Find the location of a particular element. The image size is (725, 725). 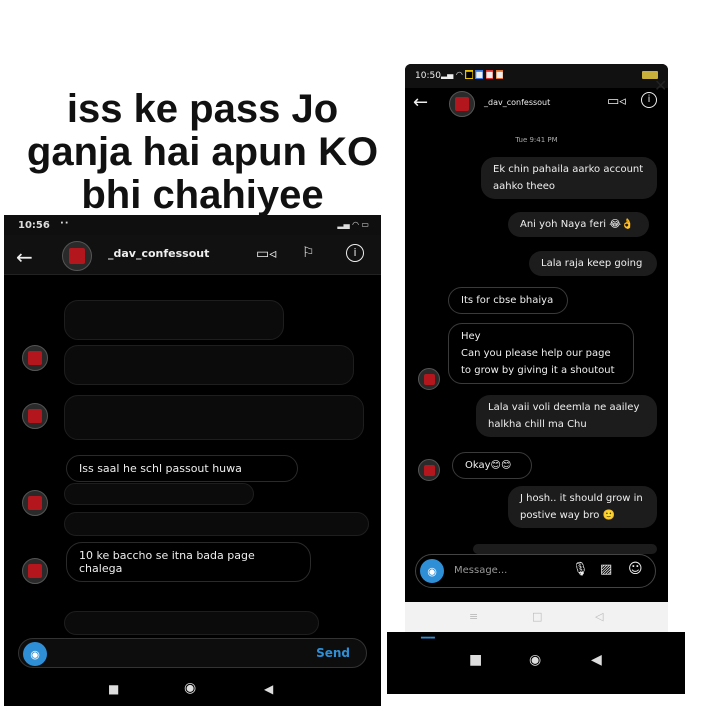

outgoing-message: Lala raja keep going is located at coordinates (593, 263).